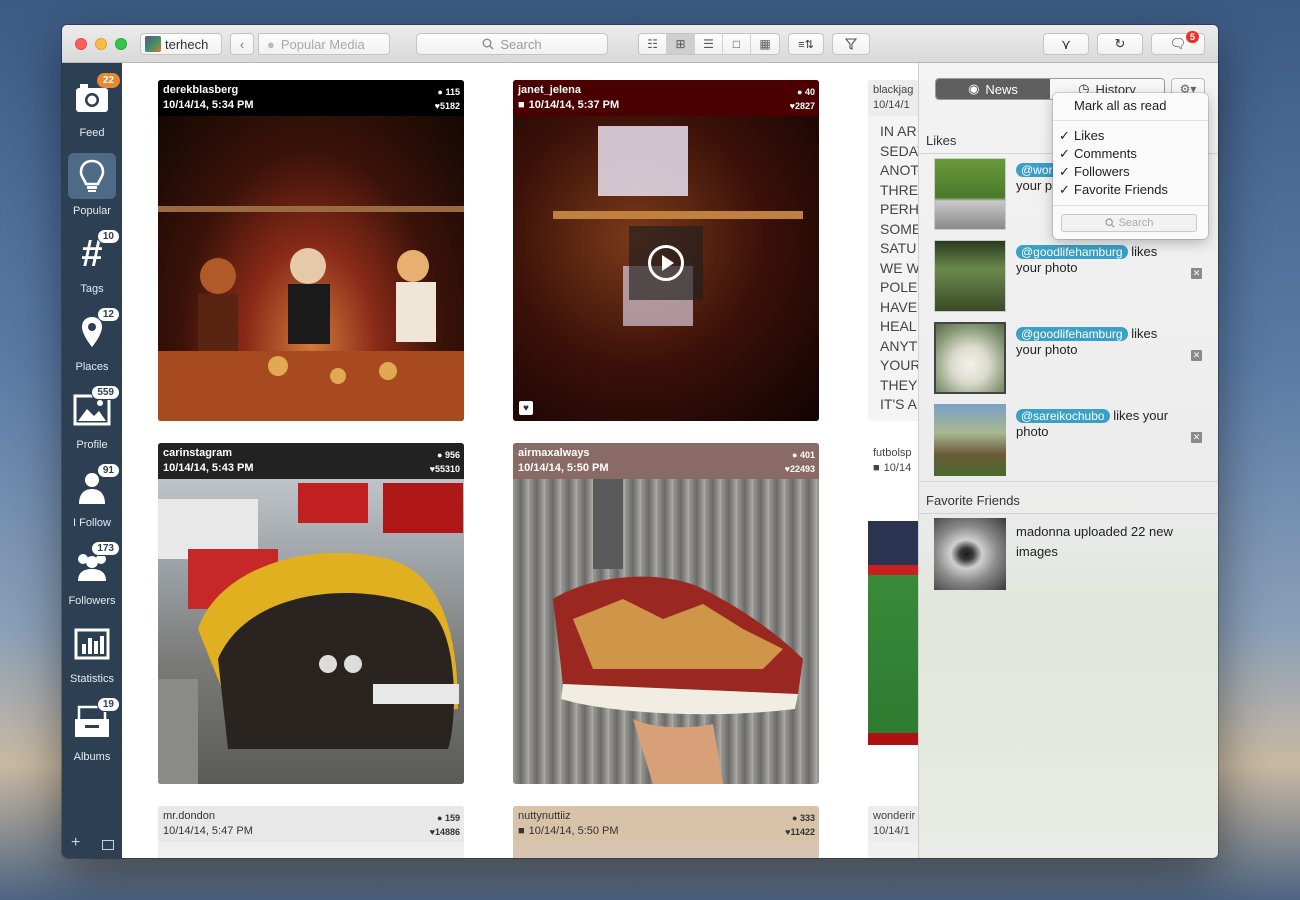  What do you see at coordinates (1130, 120) in the screenshot?
I see `menu-divider` at bounding box center [1130, 120].